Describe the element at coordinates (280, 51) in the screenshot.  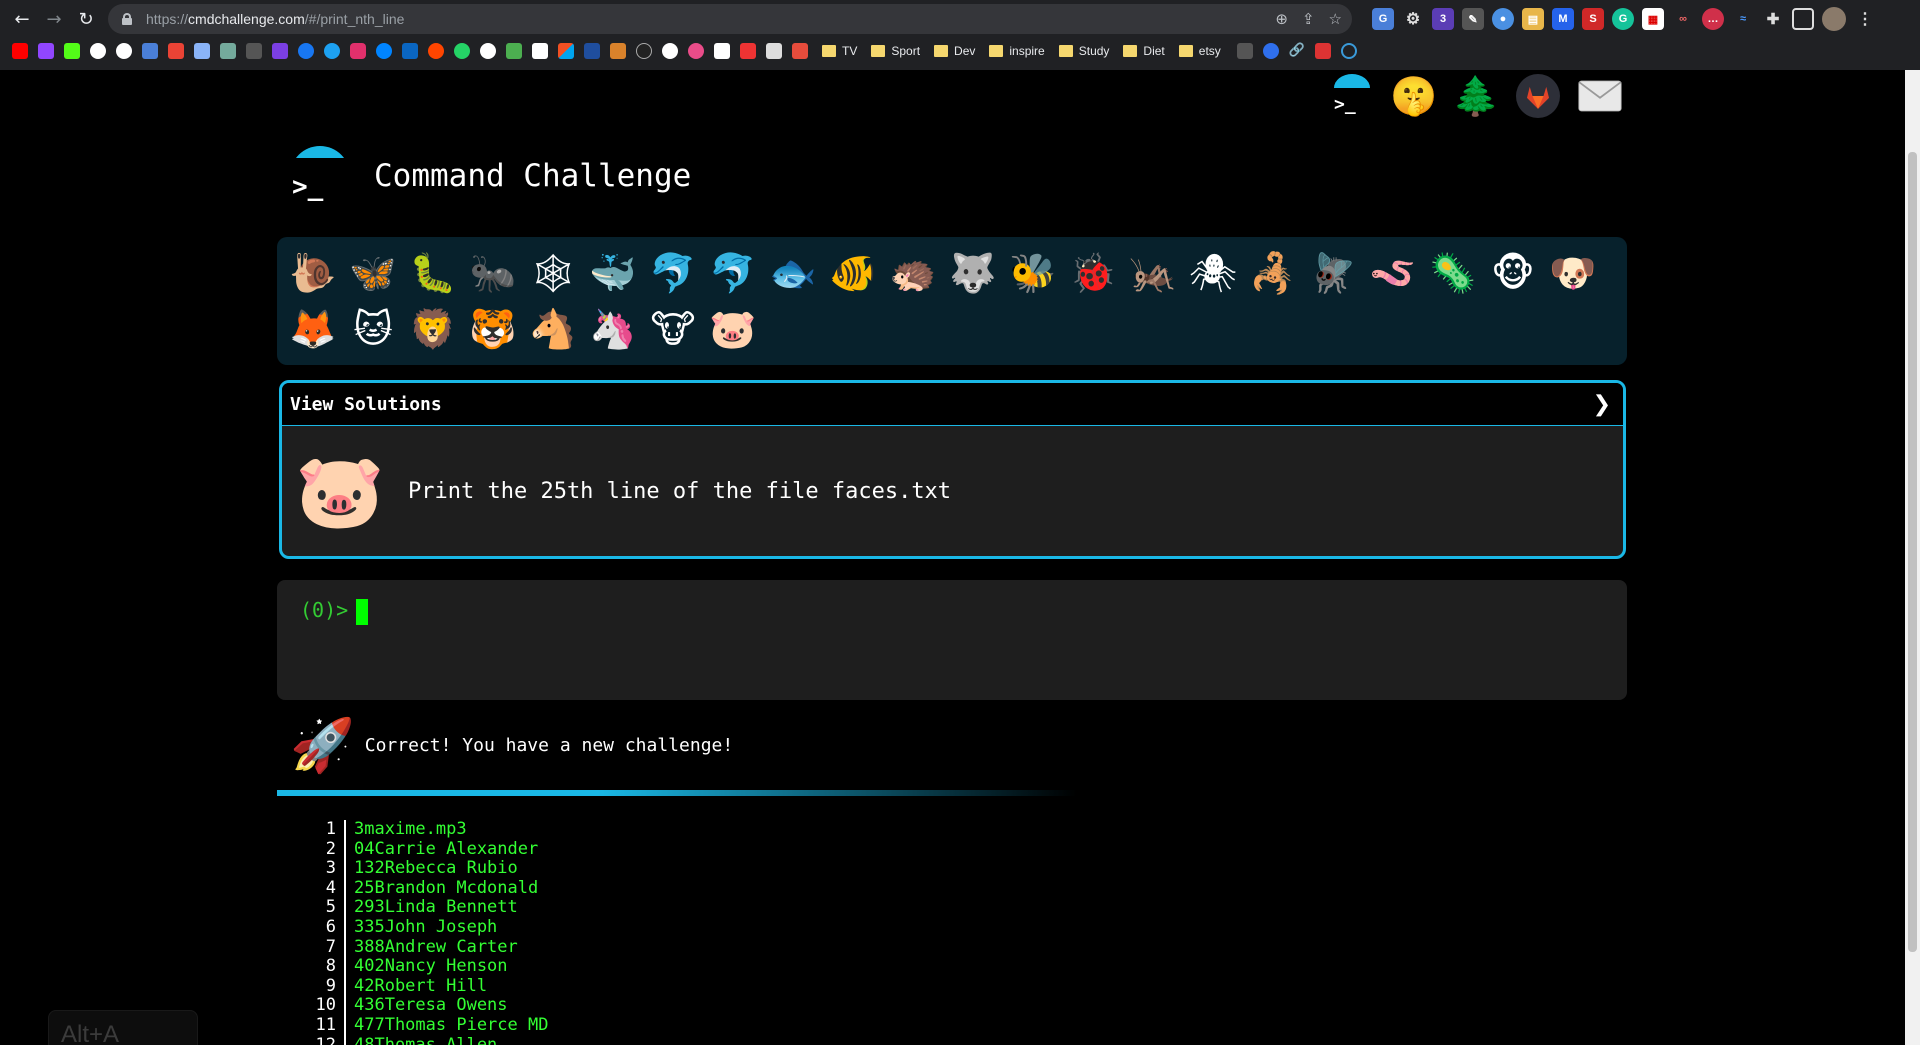
I see `bookmark-icon` at that location.